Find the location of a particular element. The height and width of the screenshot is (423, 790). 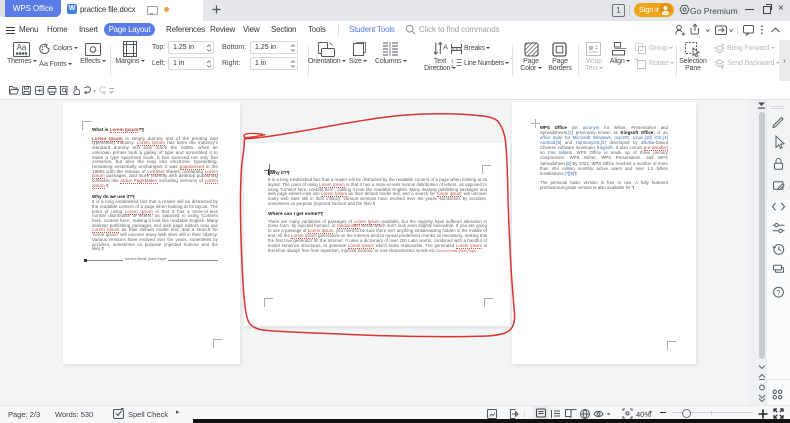

svg-text: A is located at coordinates (445, 47).